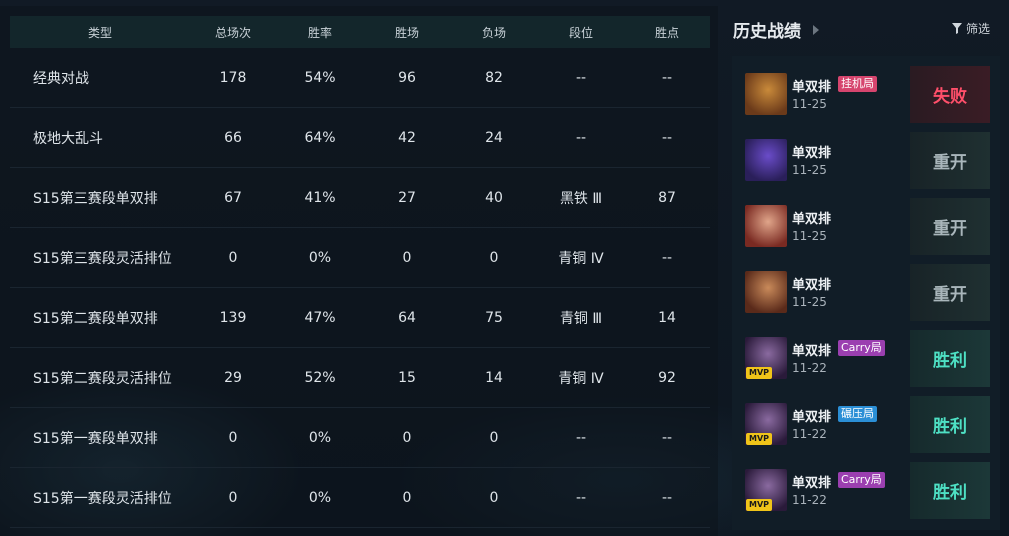 The width and height of the screenshot is (1009, 536). I want to click on table-row: S15第二赛段灵活排位 29 52% 15 14 青铜 Ⅳ 92, so click(360, 378).